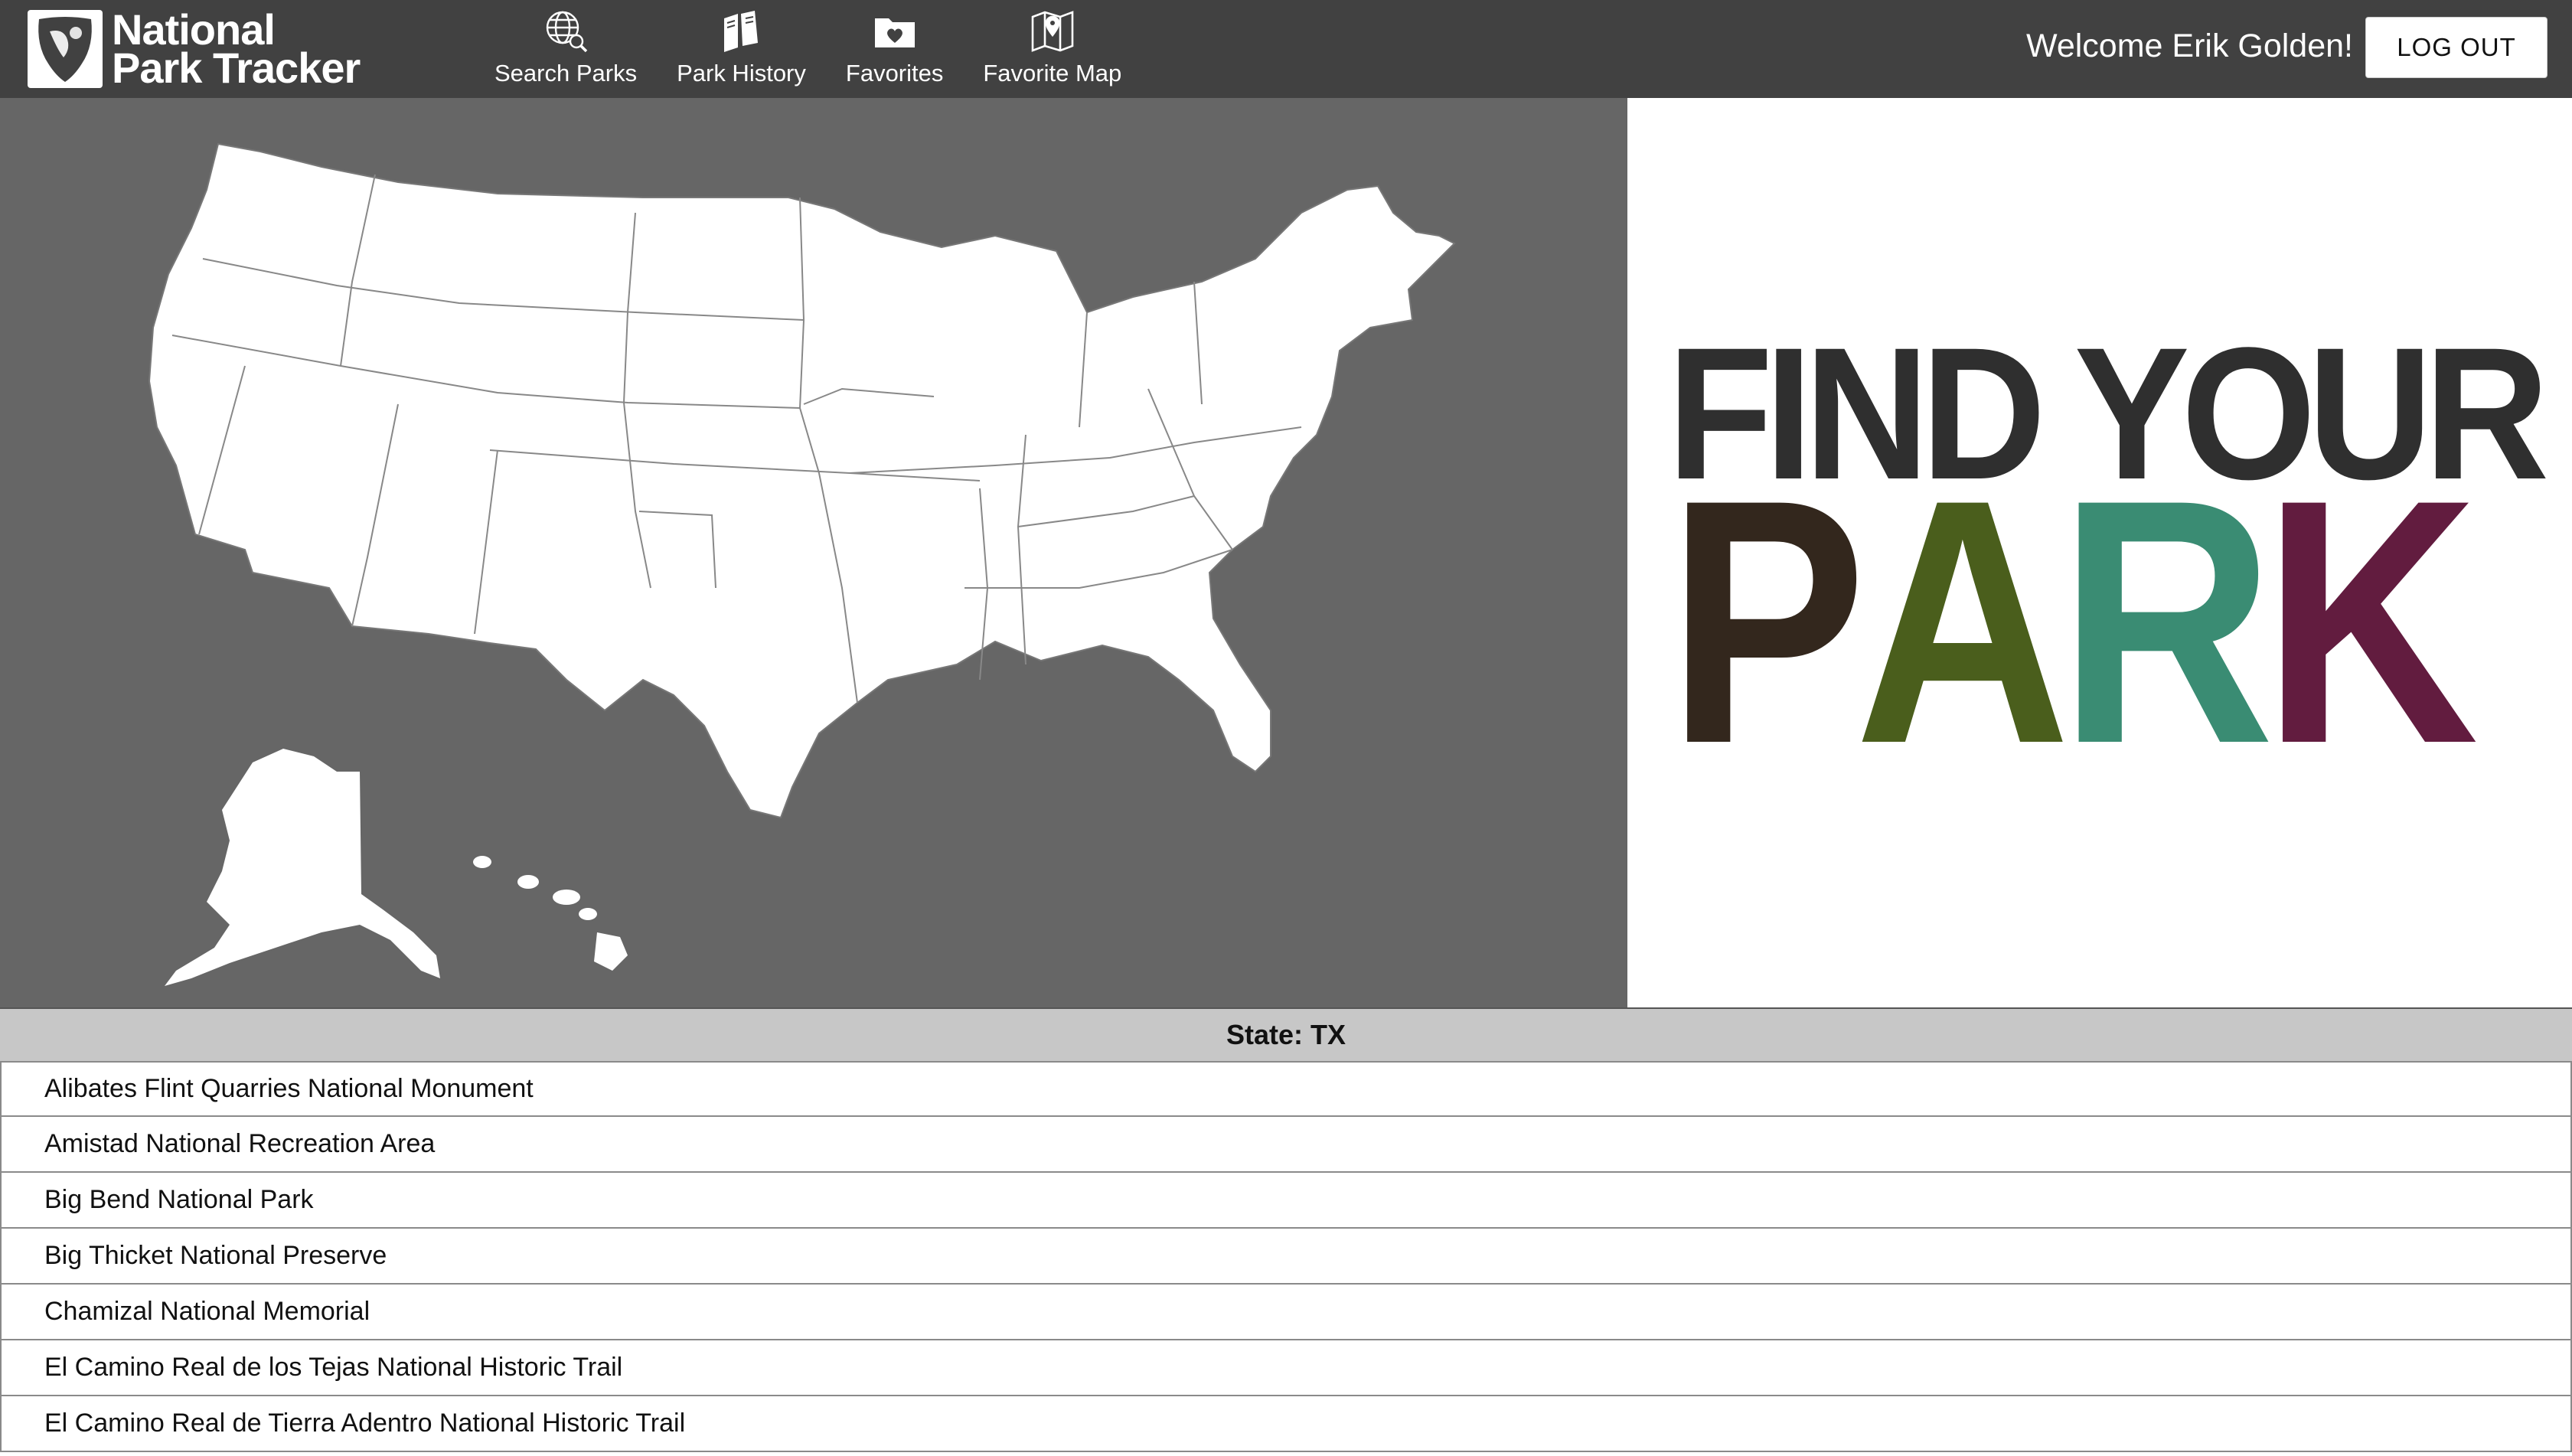 The height and width of the screenshot is (1456, 2572). Describe the element at coordinates (1286, 1034) in the screenshot. I see `state-header: State: TX` at that location.